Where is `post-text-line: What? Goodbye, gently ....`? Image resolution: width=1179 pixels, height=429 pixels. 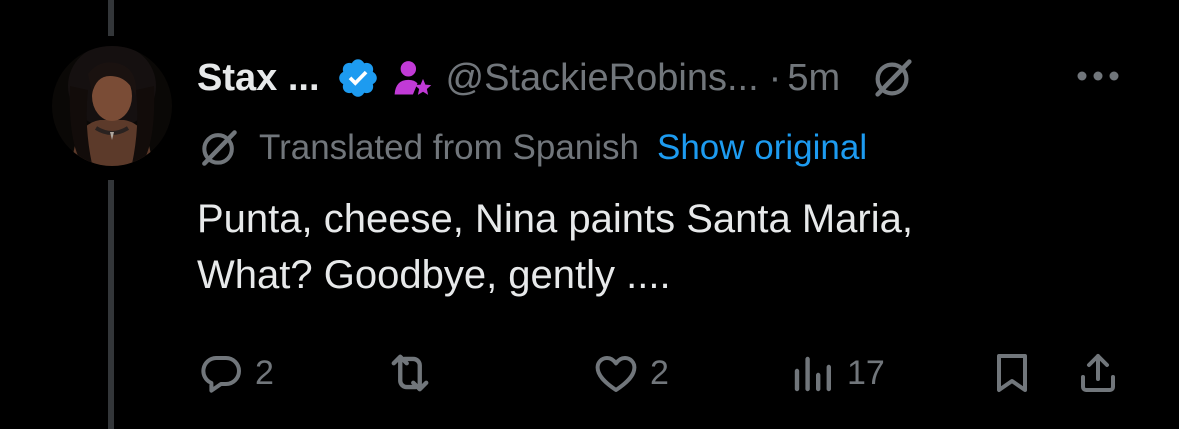
post-text-line: What? Goodbye, gently .... is located at coordinates (434, 275).